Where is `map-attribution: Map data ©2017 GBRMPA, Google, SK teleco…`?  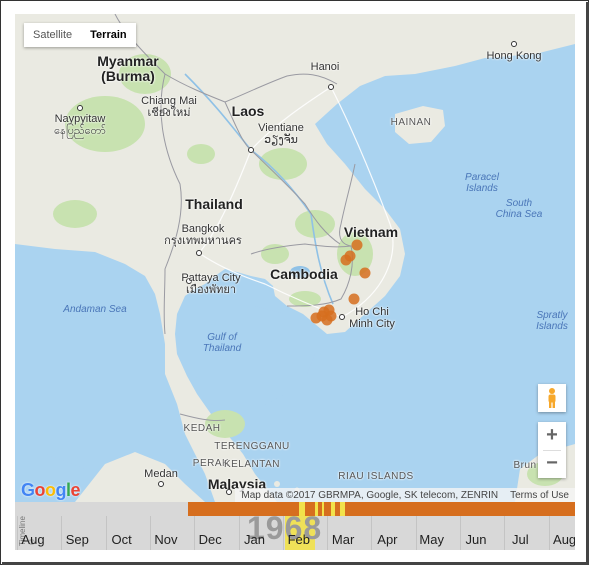 map-attribution: Map data ©2017 GBRMPA, Google, SK teleco… is located at coordinates (405, 495).